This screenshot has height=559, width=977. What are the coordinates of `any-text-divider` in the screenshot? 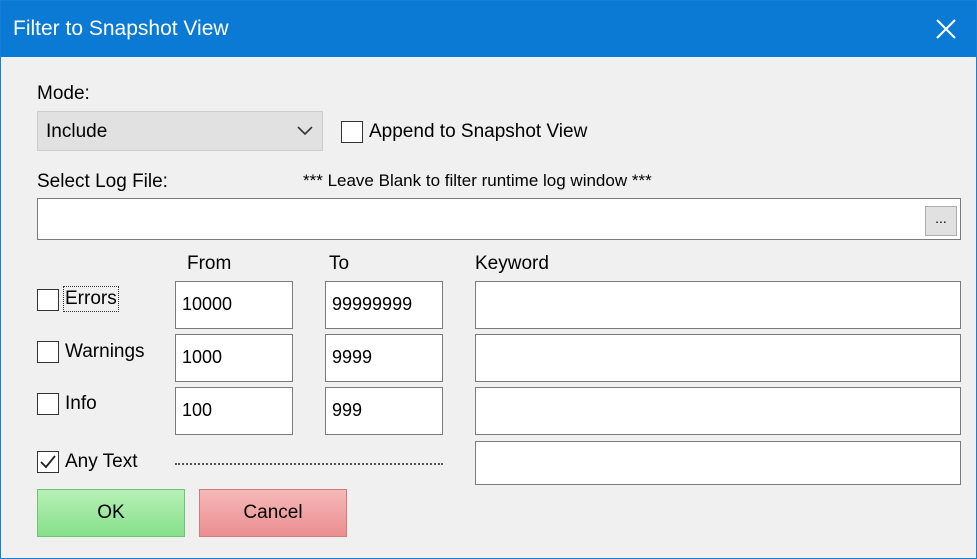 It's located at (309, 464).